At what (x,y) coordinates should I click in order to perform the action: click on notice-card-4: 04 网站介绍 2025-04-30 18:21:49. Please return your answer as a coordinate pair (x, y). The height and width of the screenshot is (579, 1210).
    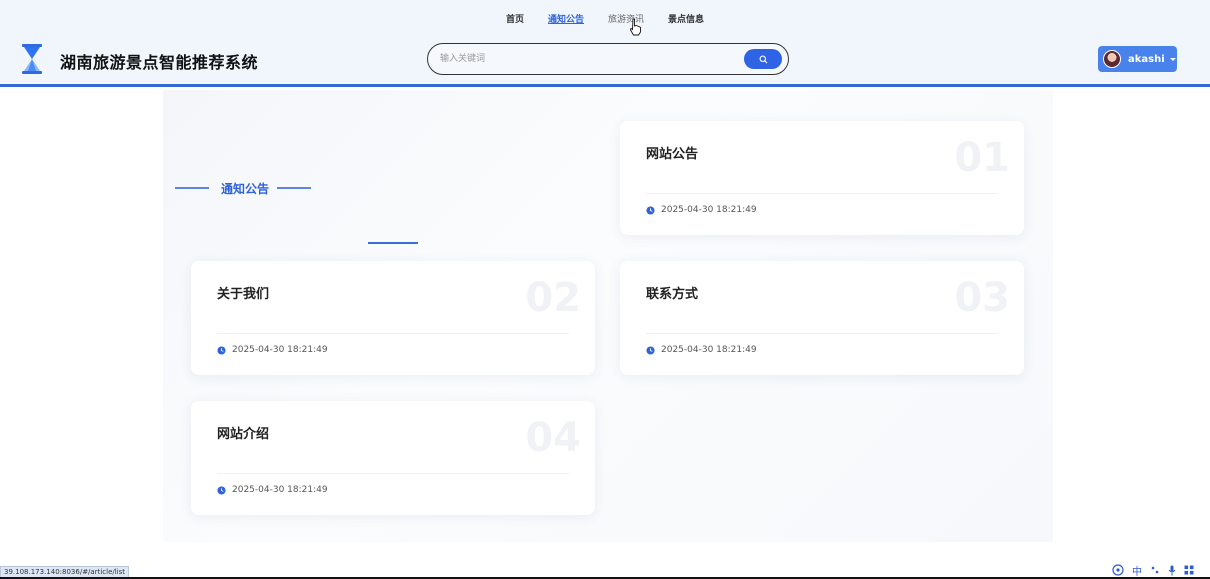
    Looking at the image, I should click on (393, 458).